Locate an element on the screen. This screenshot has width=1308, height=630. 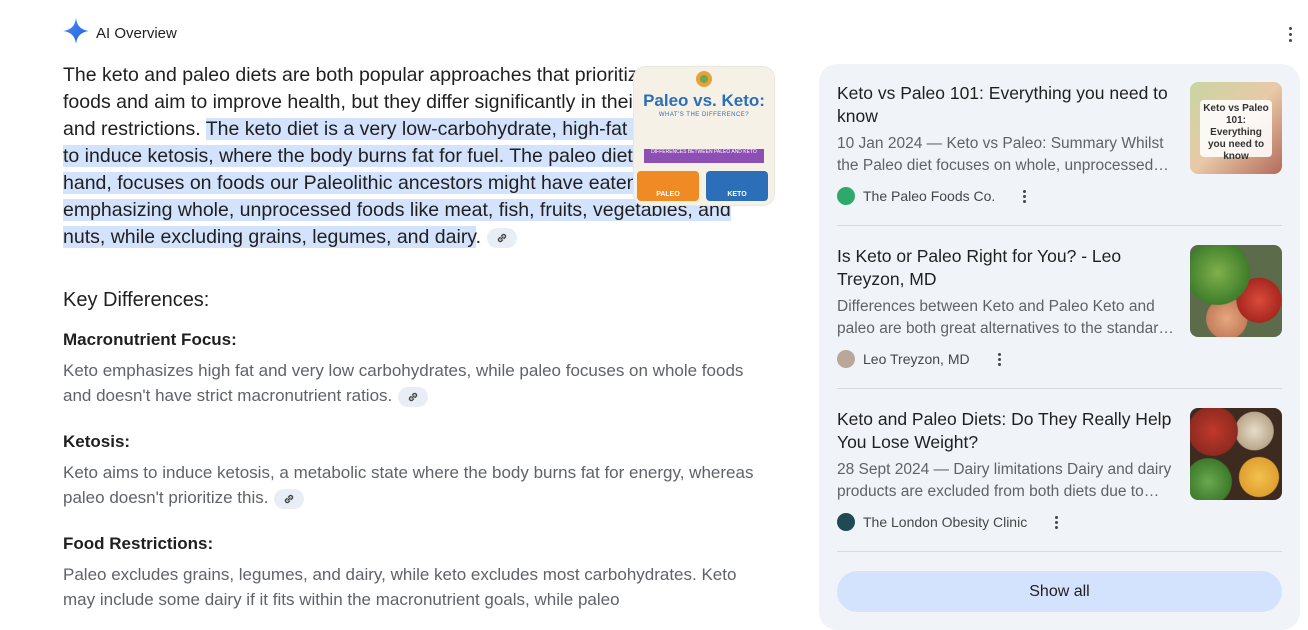
thumbnail-title: Paleo vs. Keto: is located at coordinates (704, 100).